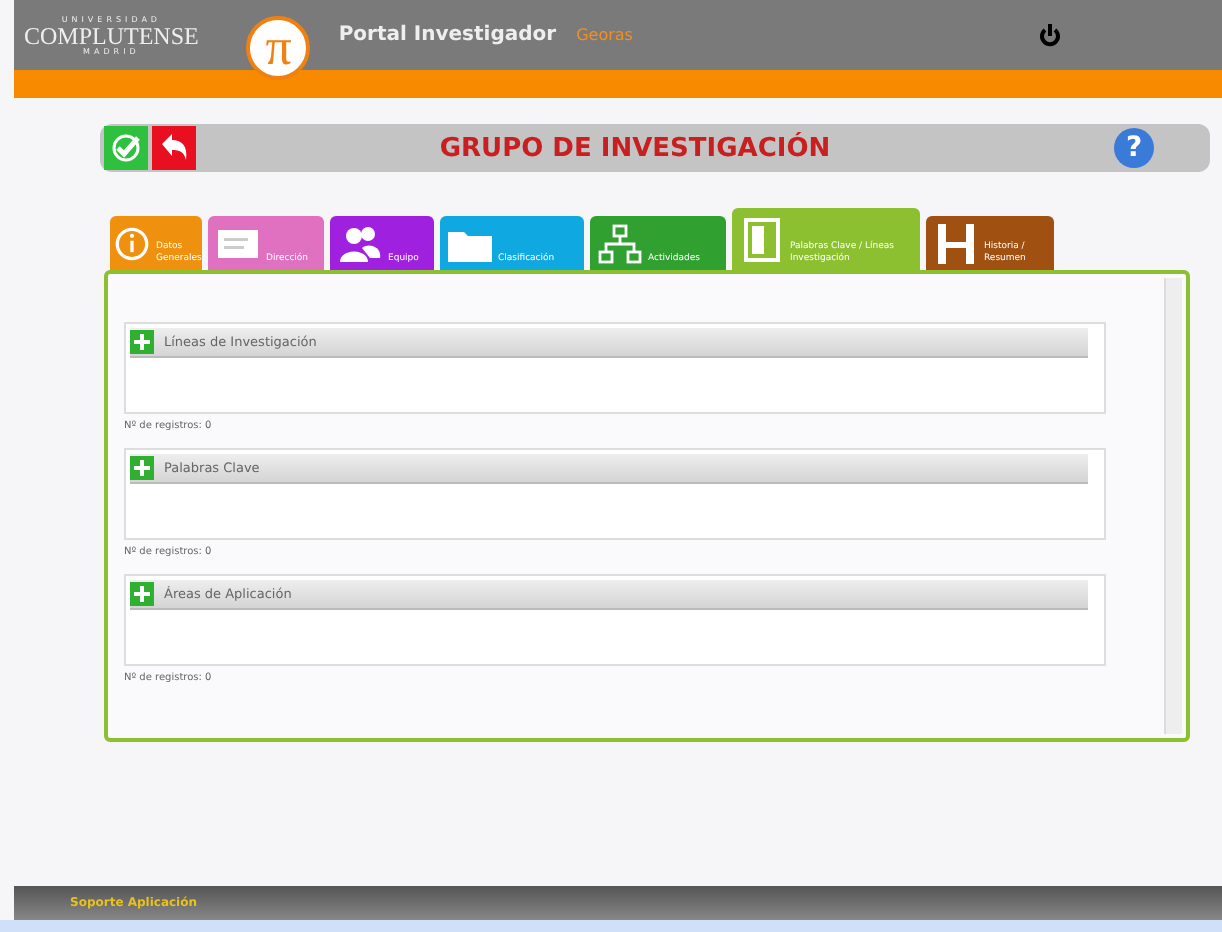  Describe the element at coordinates (174, 148) in the screenshot. I see `back-button` at that location.